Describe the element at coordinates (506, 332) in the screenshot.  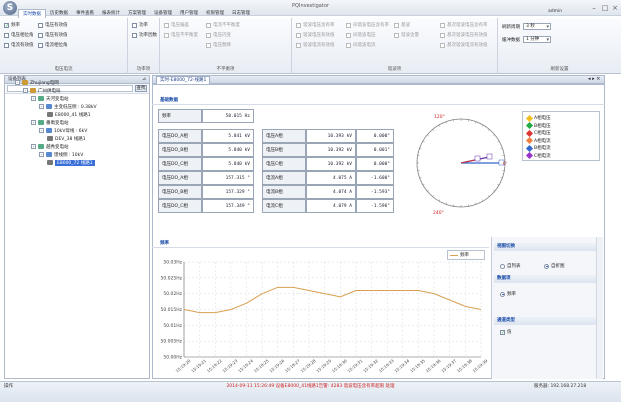
I see `checkbox-value: ✓ 值` at that location.